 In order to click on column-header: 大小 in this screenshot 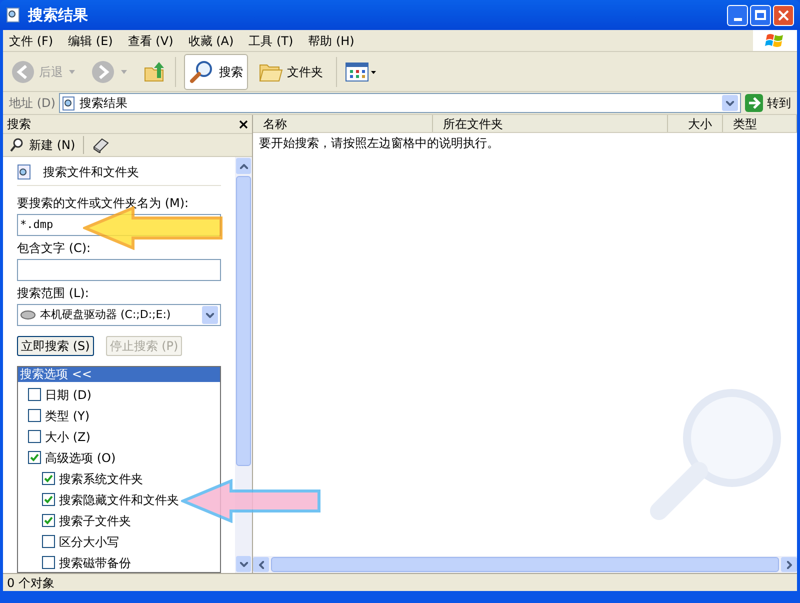, I will do `click(695, 123)`.